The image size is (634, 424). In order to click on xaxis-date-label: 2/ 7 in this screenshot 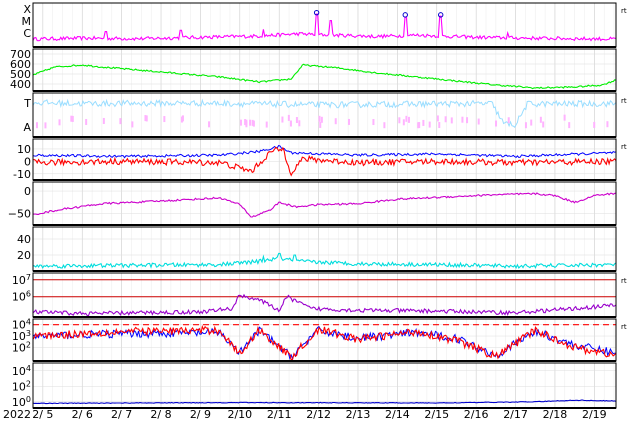, I will do `click(121, 414)`.